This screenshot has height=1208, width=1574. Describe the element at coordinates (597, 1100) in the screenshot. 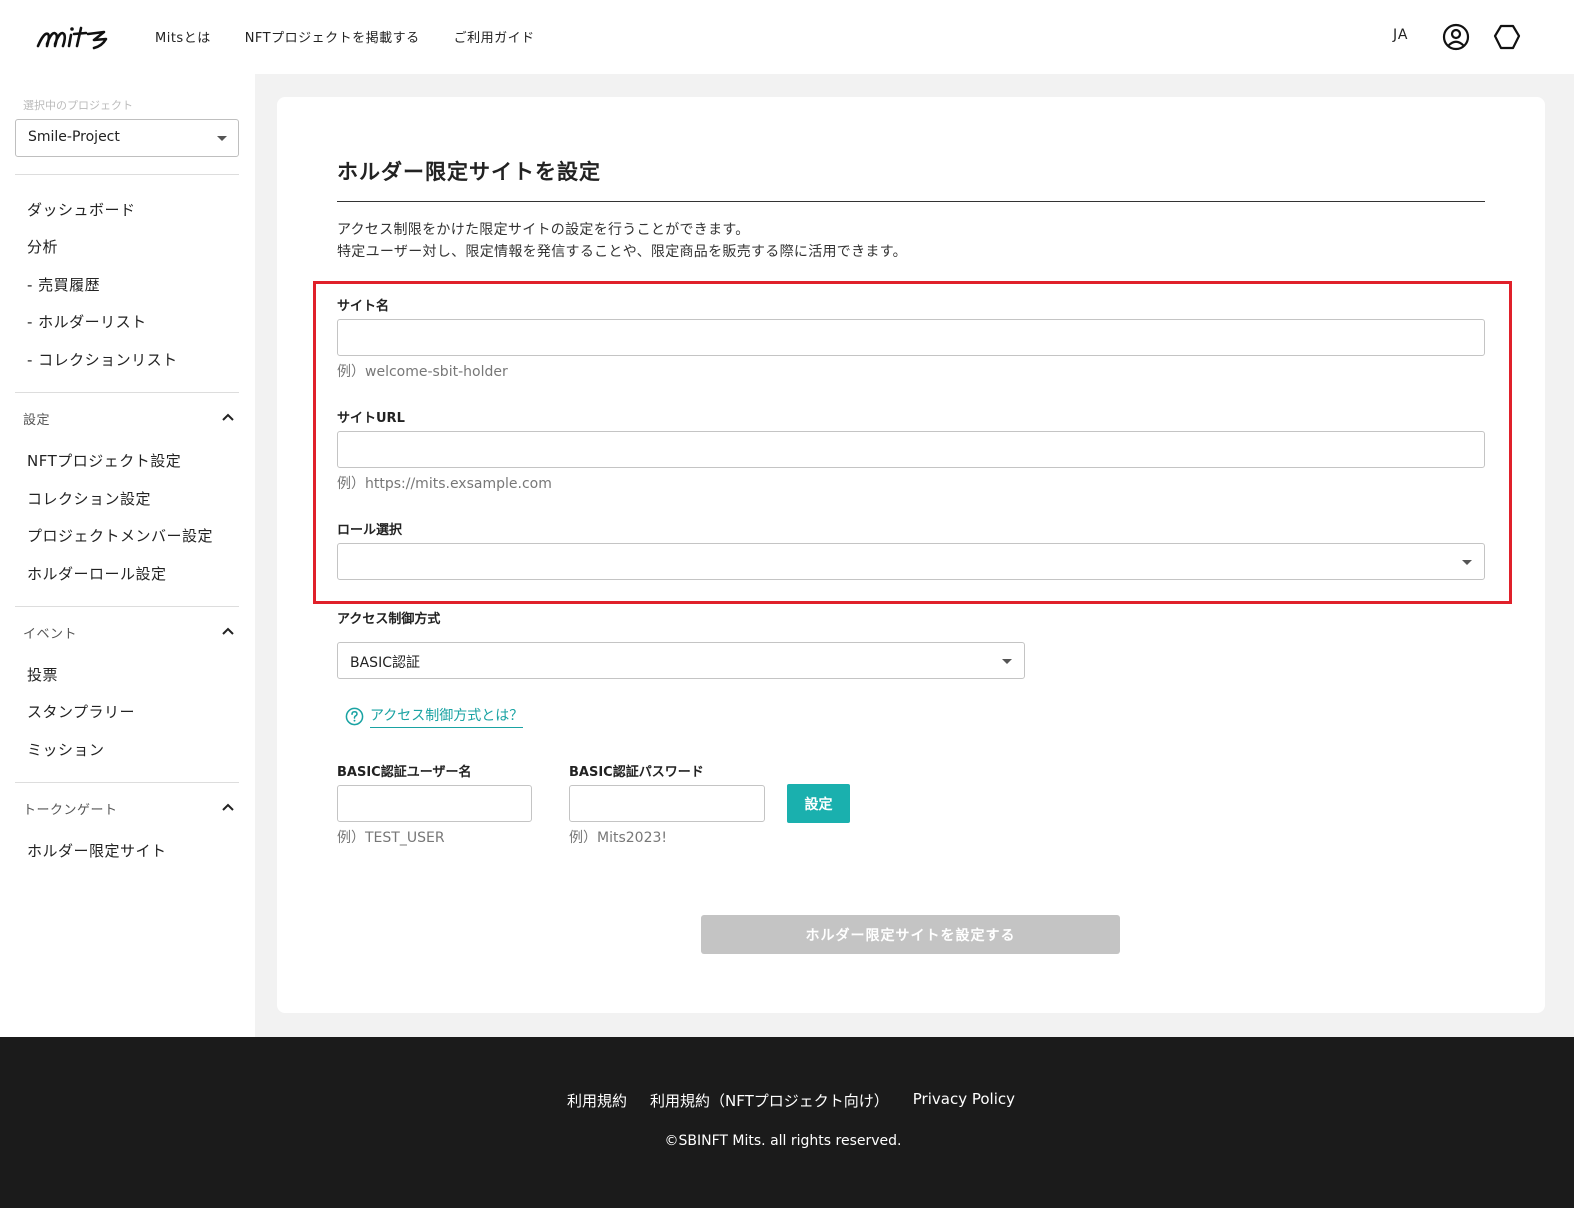

I see `footer-link-terms: 利用規約` at that location.